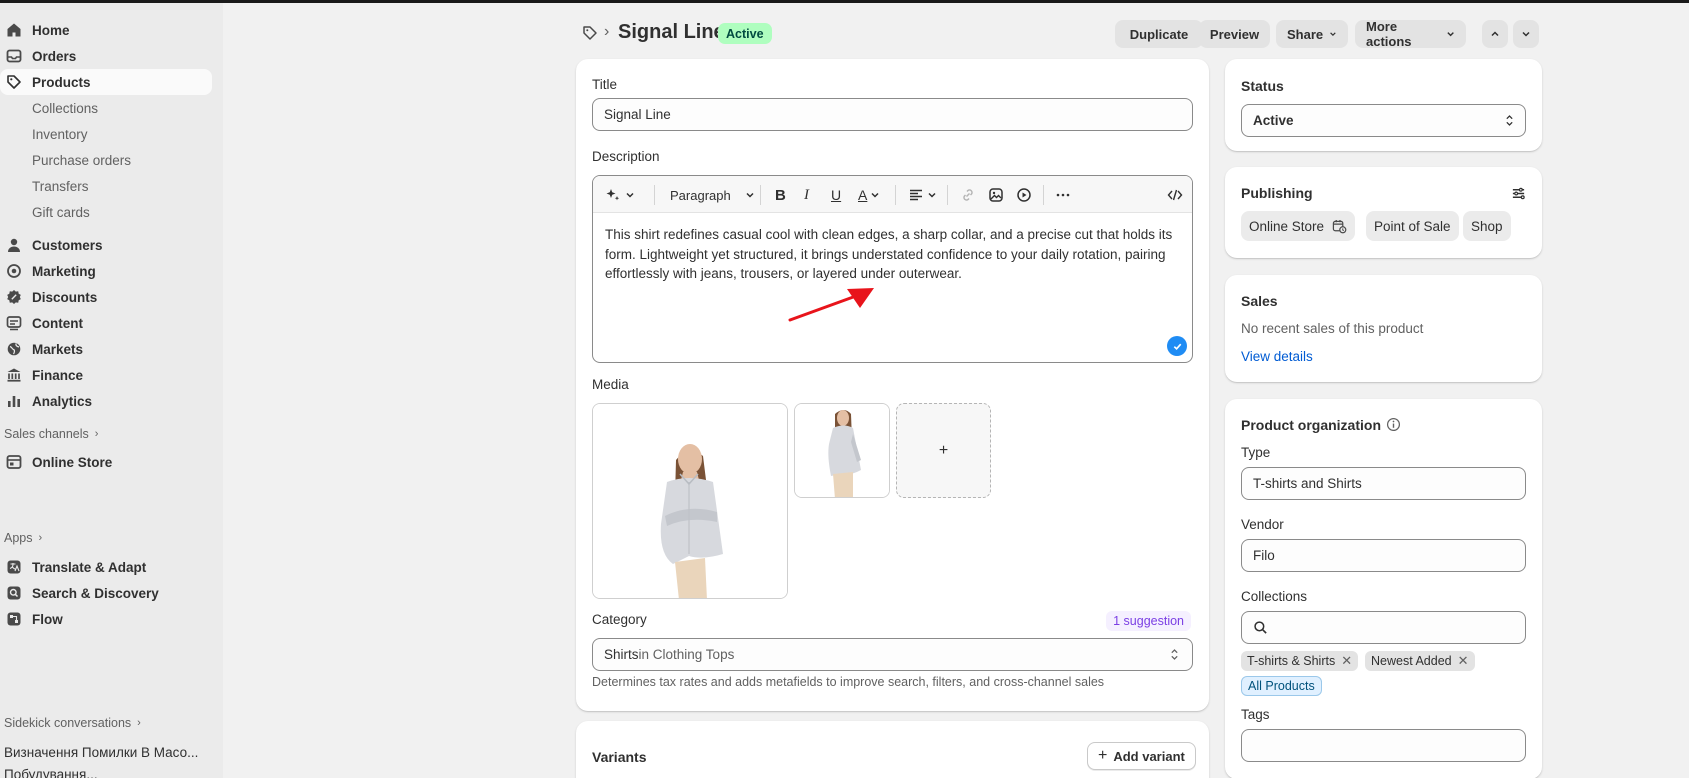  What do you see at coordinates (1383, 745) in the screenshot?
I see `tags-input` at bounding box center [1383, 745].